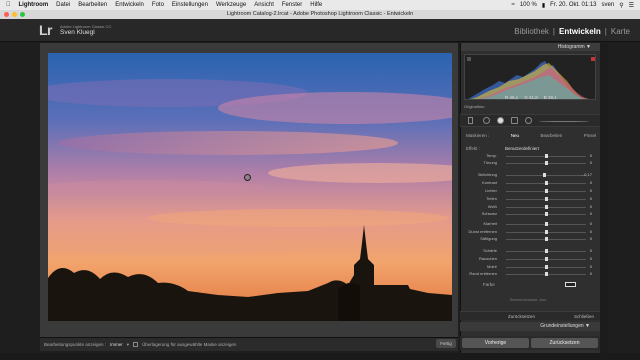  Describe the element at coordinates (529, 214) in the screenshot. I see `slider-row: Schwarz 0` at that location.